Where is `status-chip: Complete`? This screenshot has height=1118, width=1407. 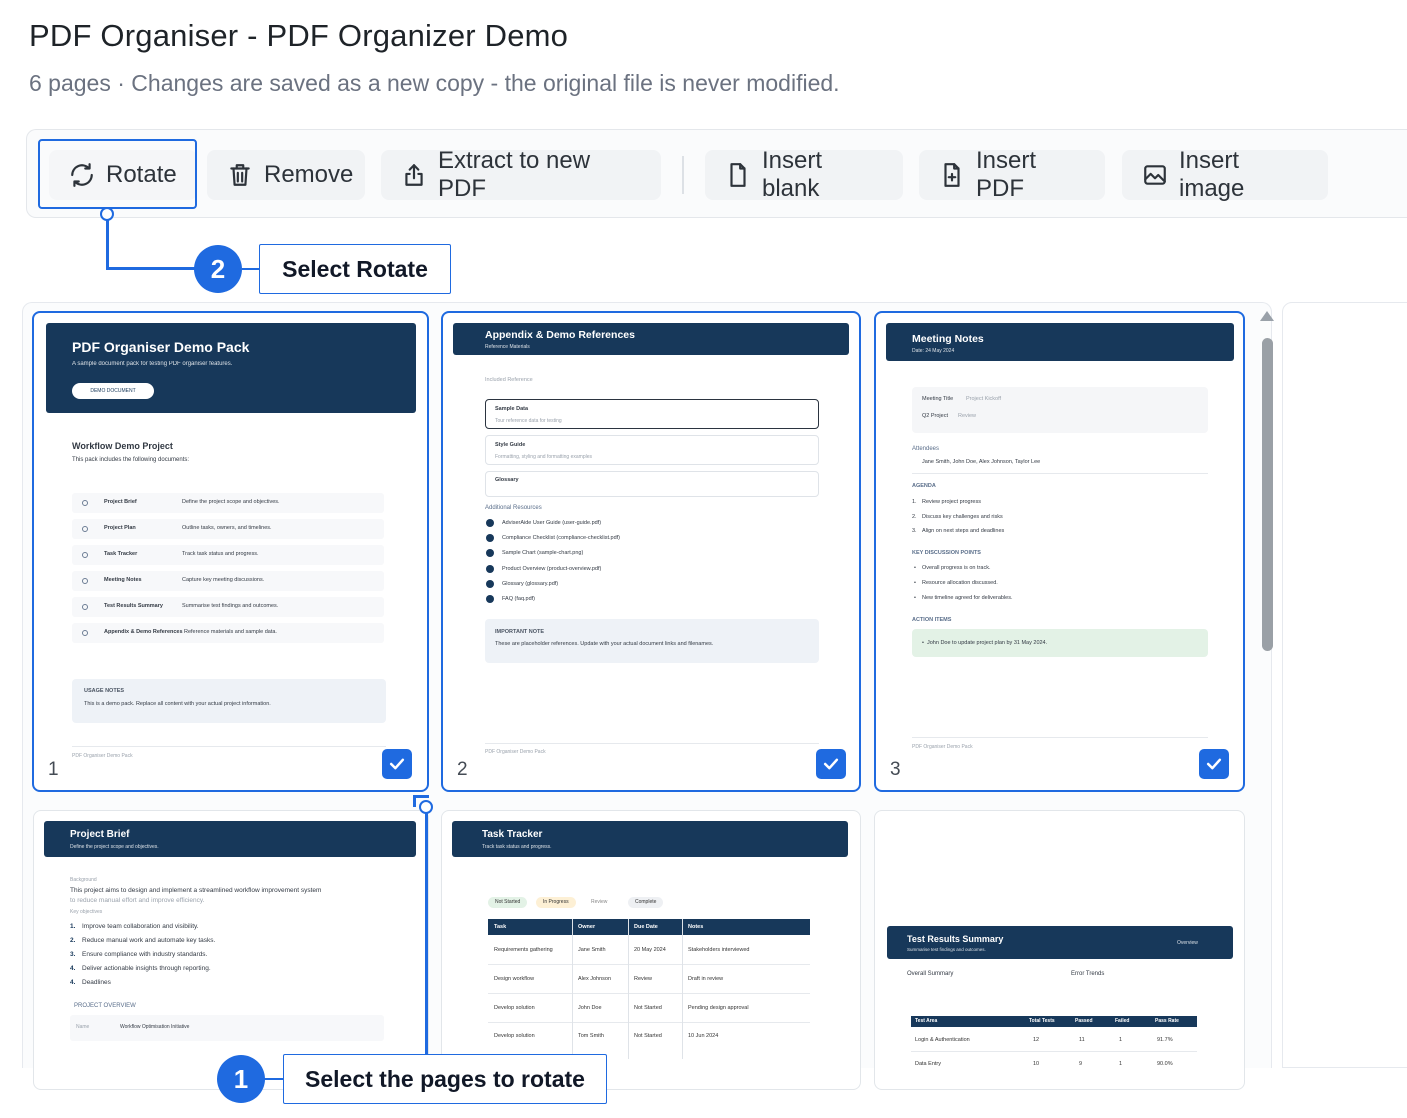
status-chip: Complete is located at coordinates (646, 902).